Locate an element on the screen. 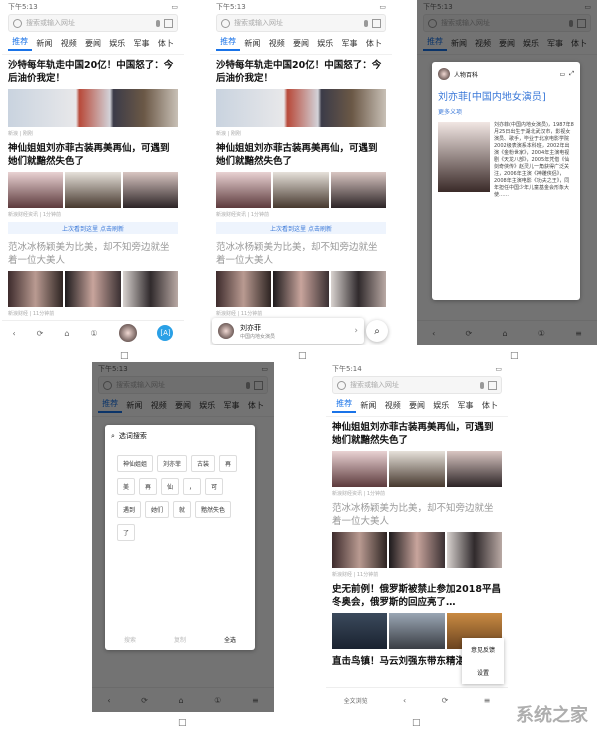 This screenshot has height=735, width=600. search-circle-button: ⌕ is located at coordinates (377, 331).